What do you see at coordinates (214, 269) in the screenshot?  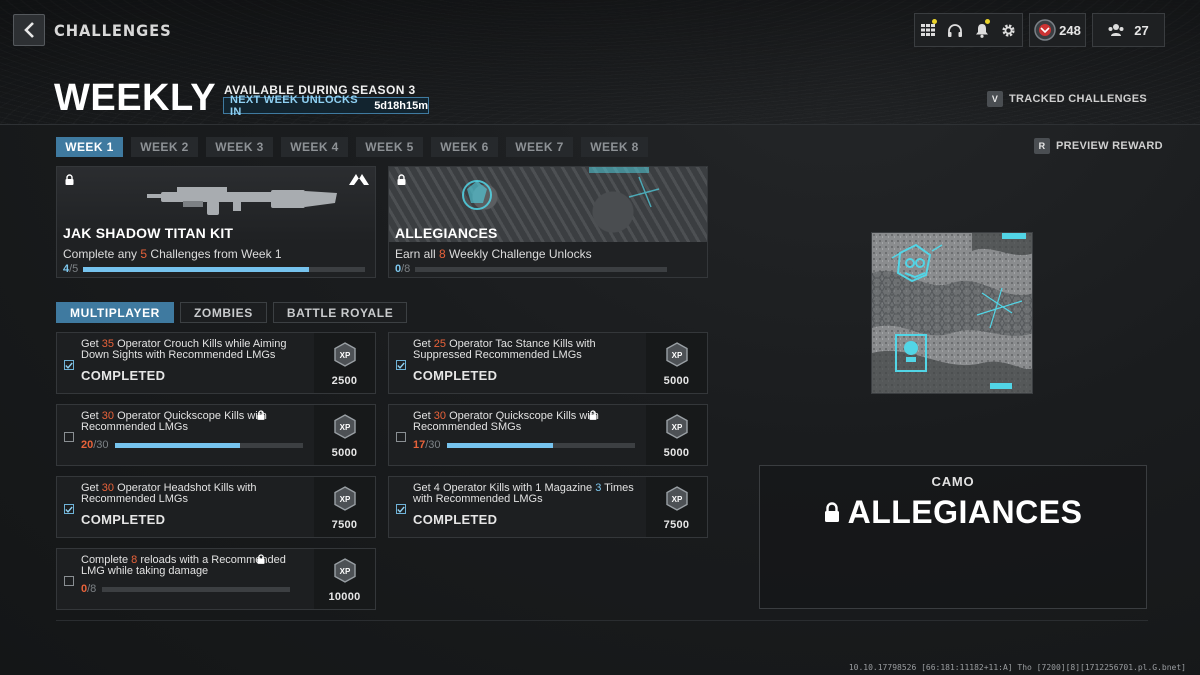 I see `reward-progress: 4/5` at bounding box center [214, 269].